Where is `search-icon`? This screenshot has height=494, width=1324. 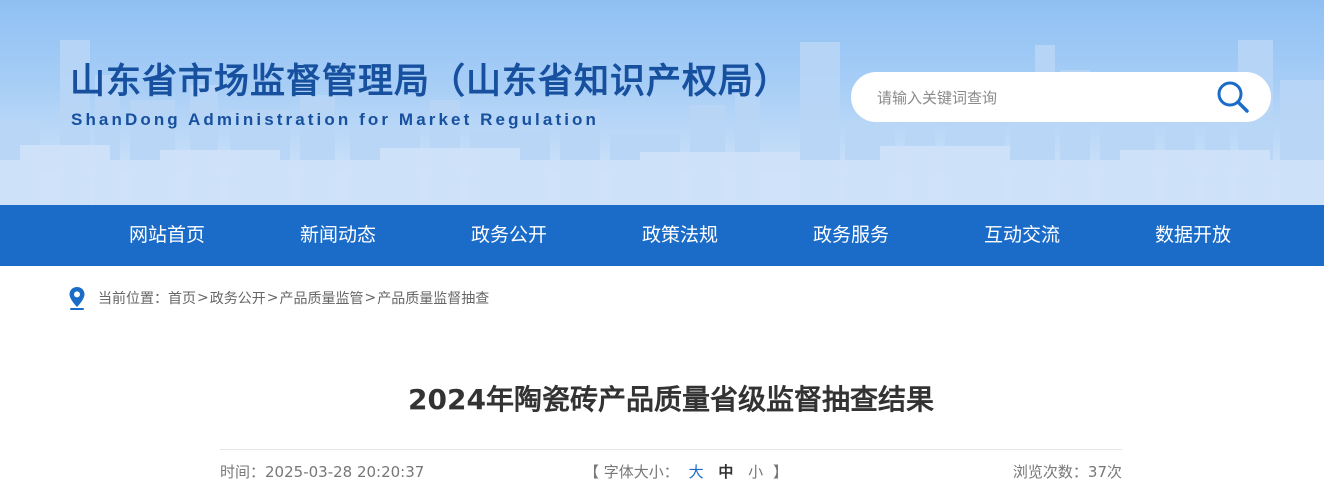 search-icon is located at coordinates (1233, 97).